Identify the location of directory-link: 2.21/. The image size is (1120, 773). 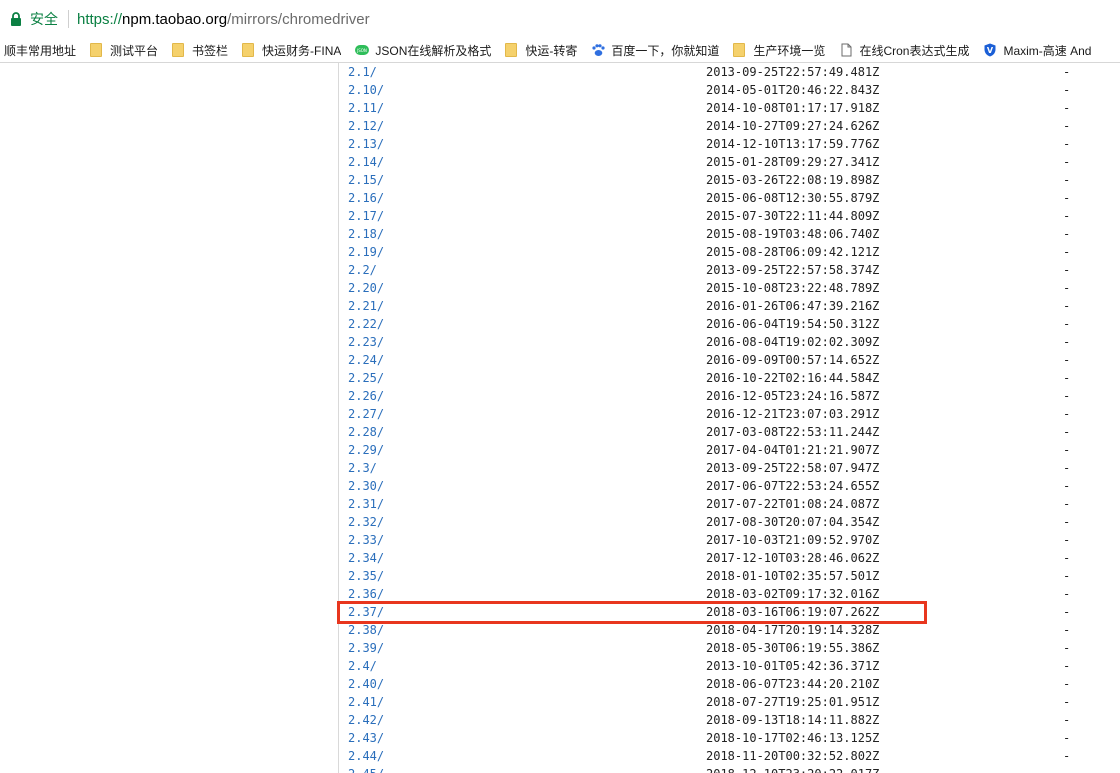
(366, 306).